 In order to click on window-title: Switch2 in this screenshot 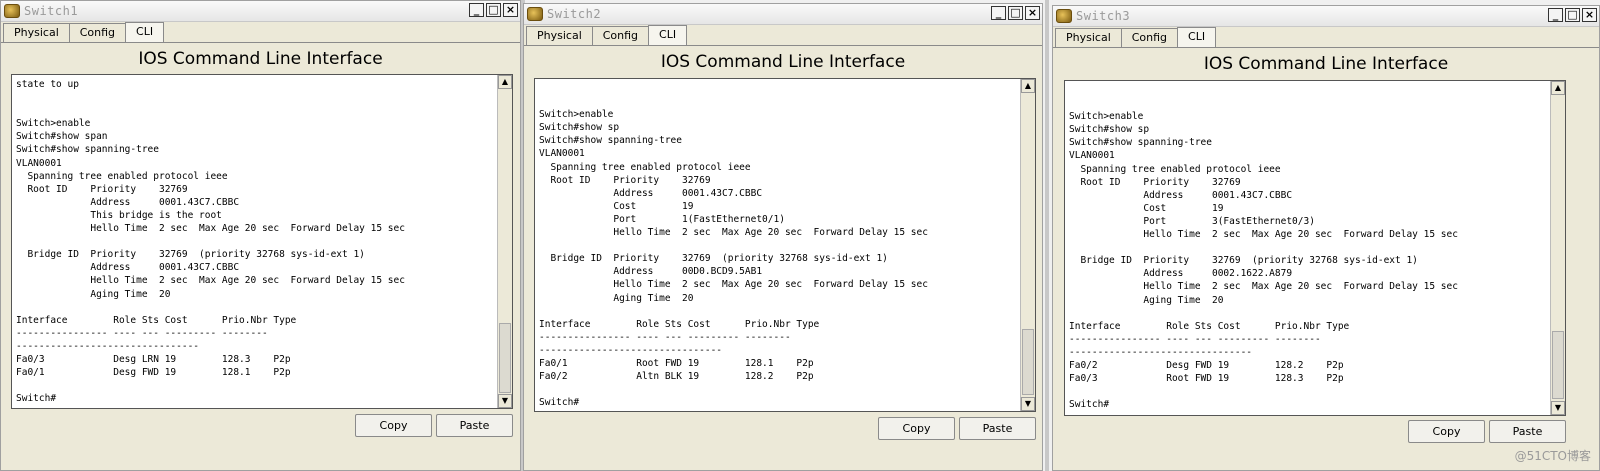, I will do `click(574, 14)`.